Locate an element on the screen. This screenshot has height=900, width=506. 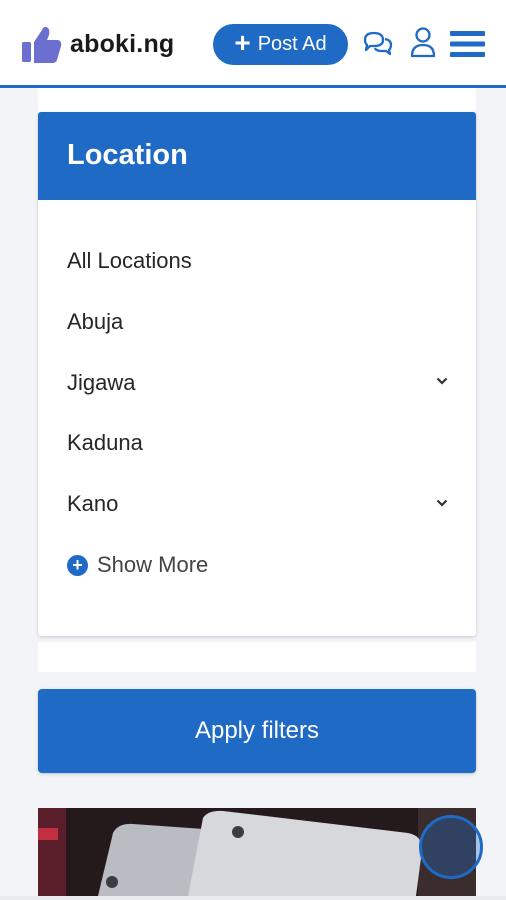
location-item-abuja: Abuja is located at coordinates (95, 322).